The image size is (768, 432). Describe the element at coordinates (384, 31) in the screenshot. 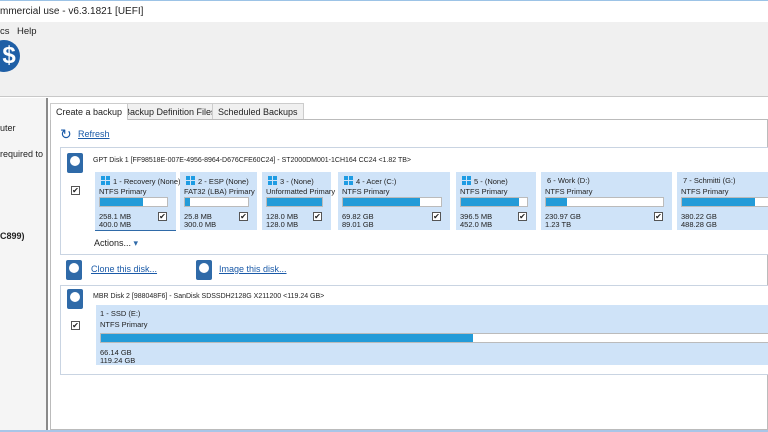

I see `menu-bar: cs Help` at that location.